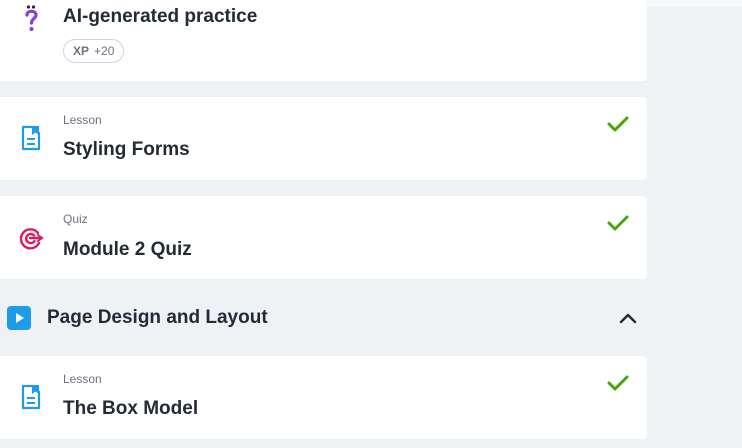 The width and height of the screenshot is (742, 448). What do you see at coordinates (19, 318) in the screenshot?
I see `play-icon` at bounding box center [19, 318].